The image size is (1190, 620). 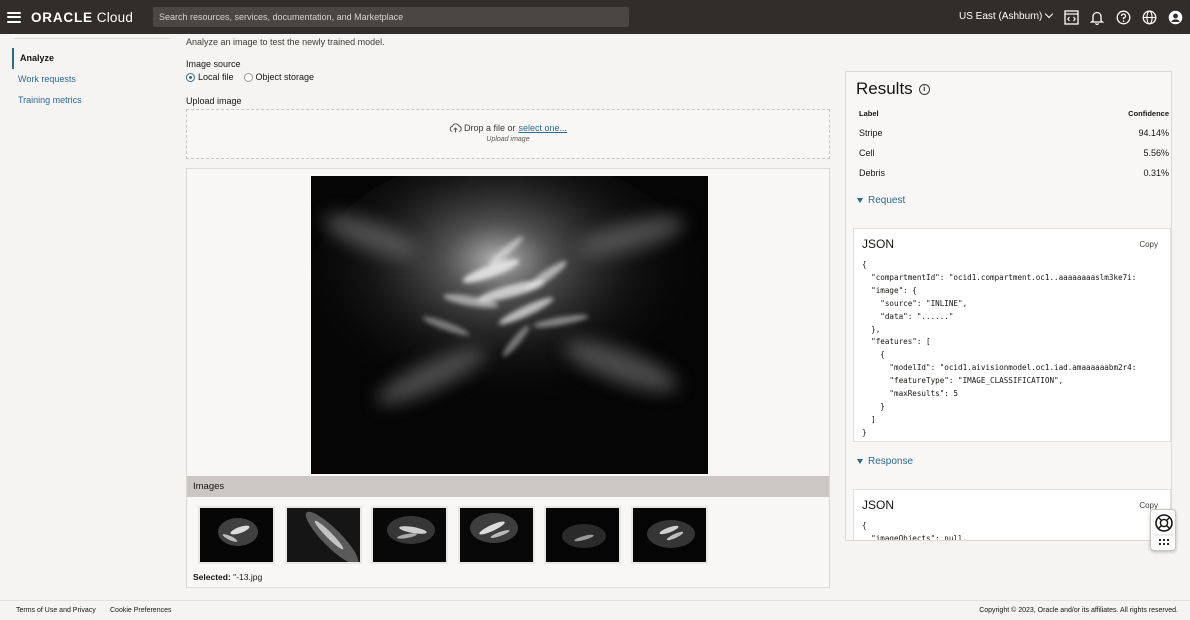 I want to click on images-strip-header: Images, so click(x=508, y=486).